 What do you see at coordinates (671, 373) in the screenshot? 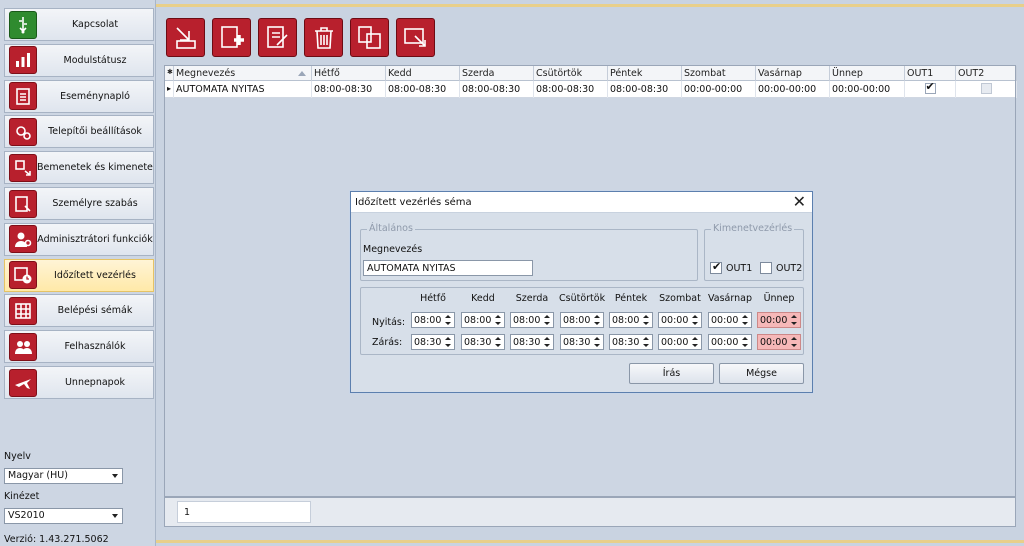
I see `write-button: Írás` at bounding box center [671, 373].